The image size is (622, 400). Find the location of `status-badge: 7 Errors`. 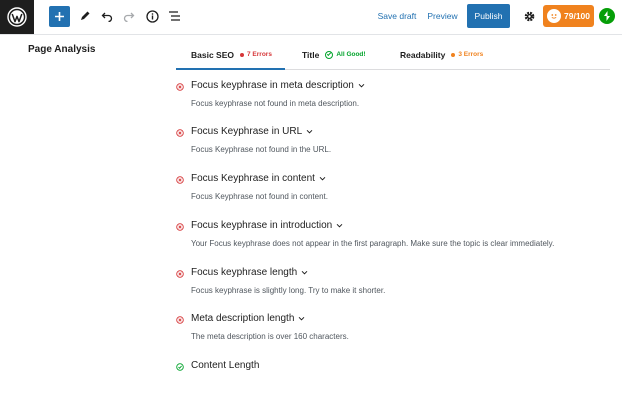

status-badge: 7 Errors is located at coordinates (256, 54).